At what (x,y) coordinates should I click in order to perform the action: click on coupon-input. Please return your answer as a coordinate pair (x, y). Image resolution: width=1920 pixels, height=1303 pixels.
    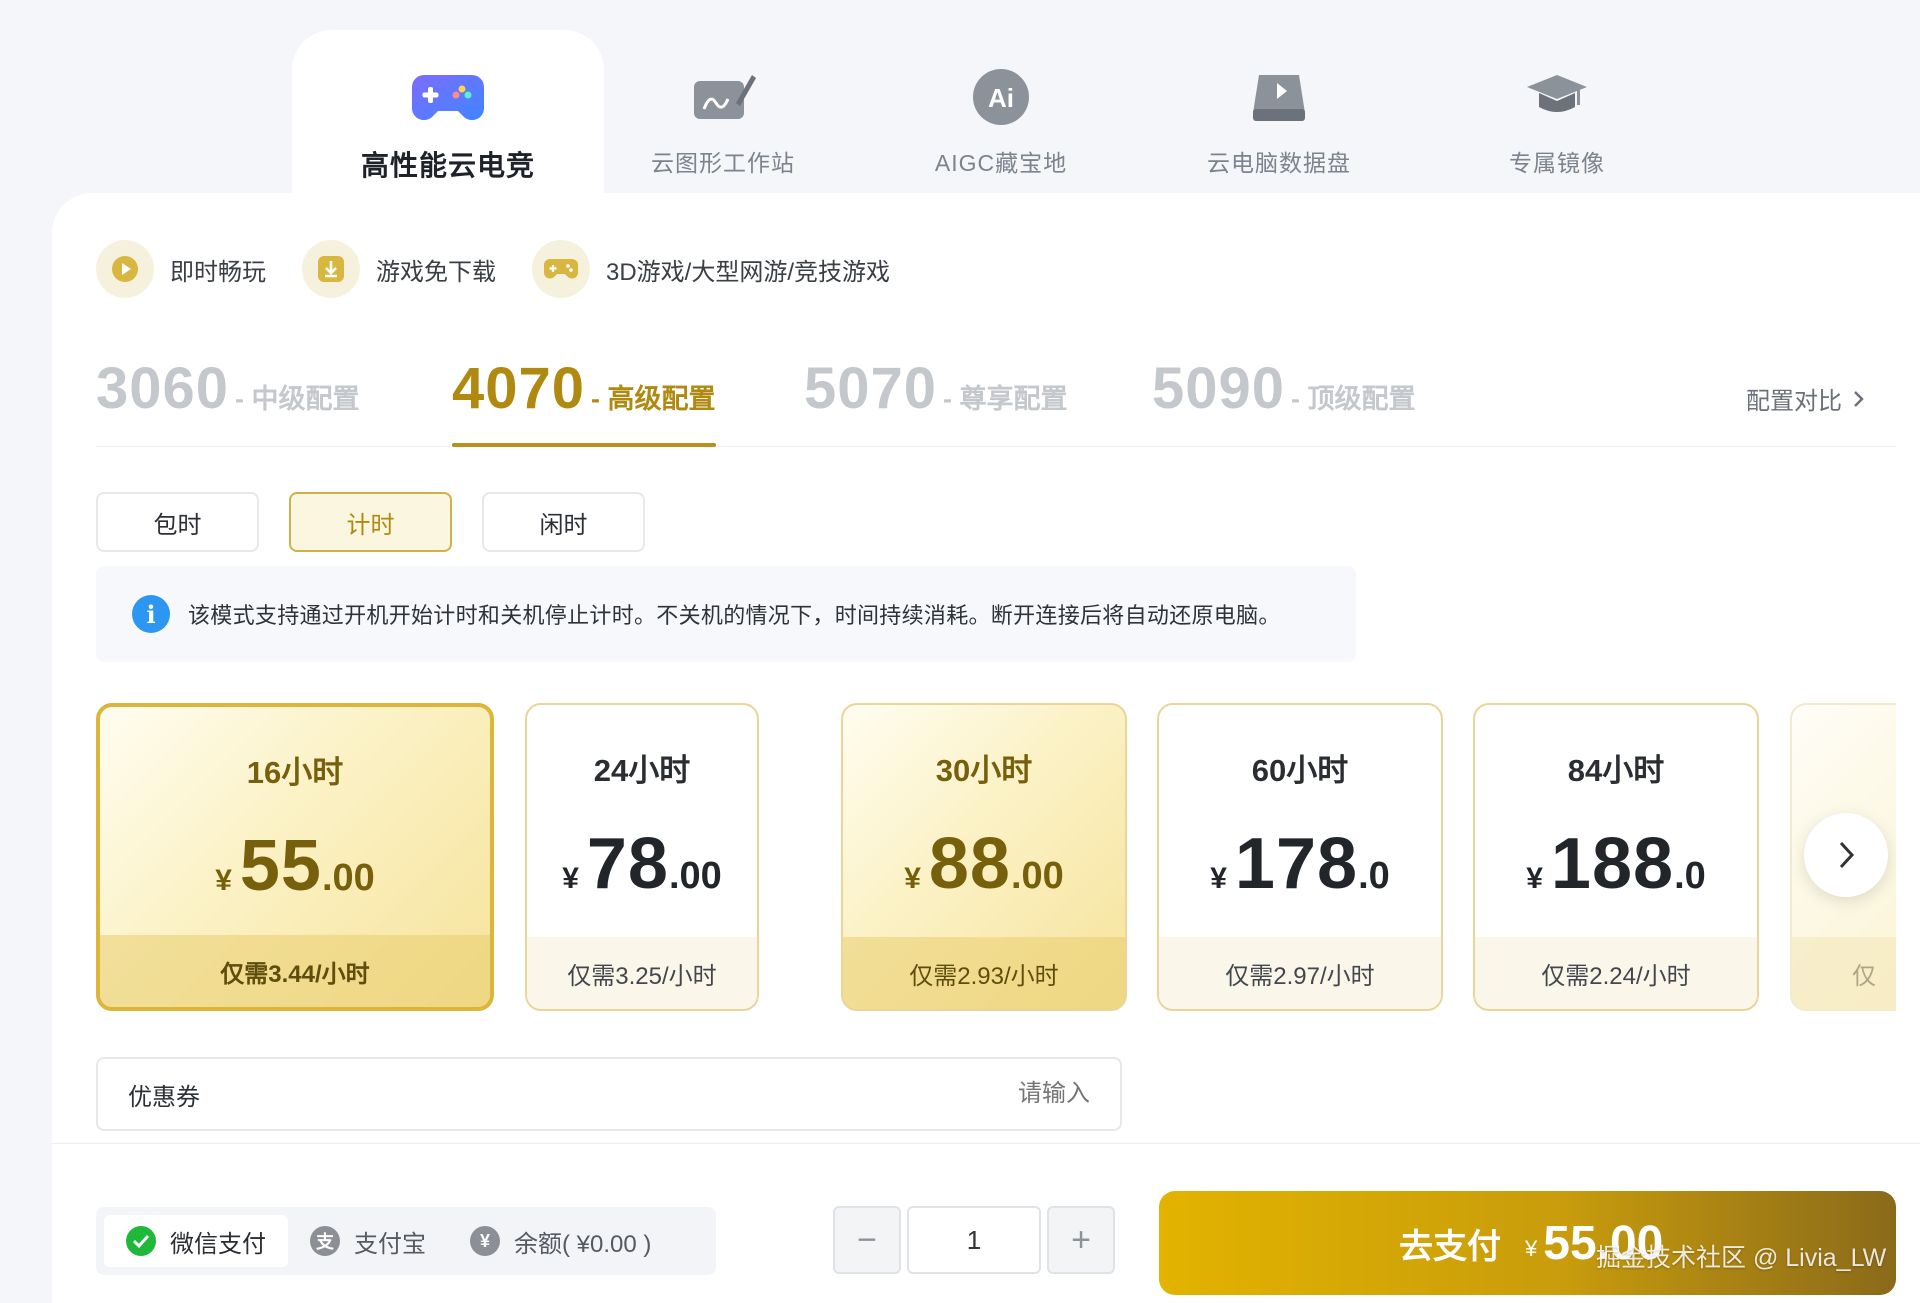
    Looking at the image, I should click on (990, 1094).